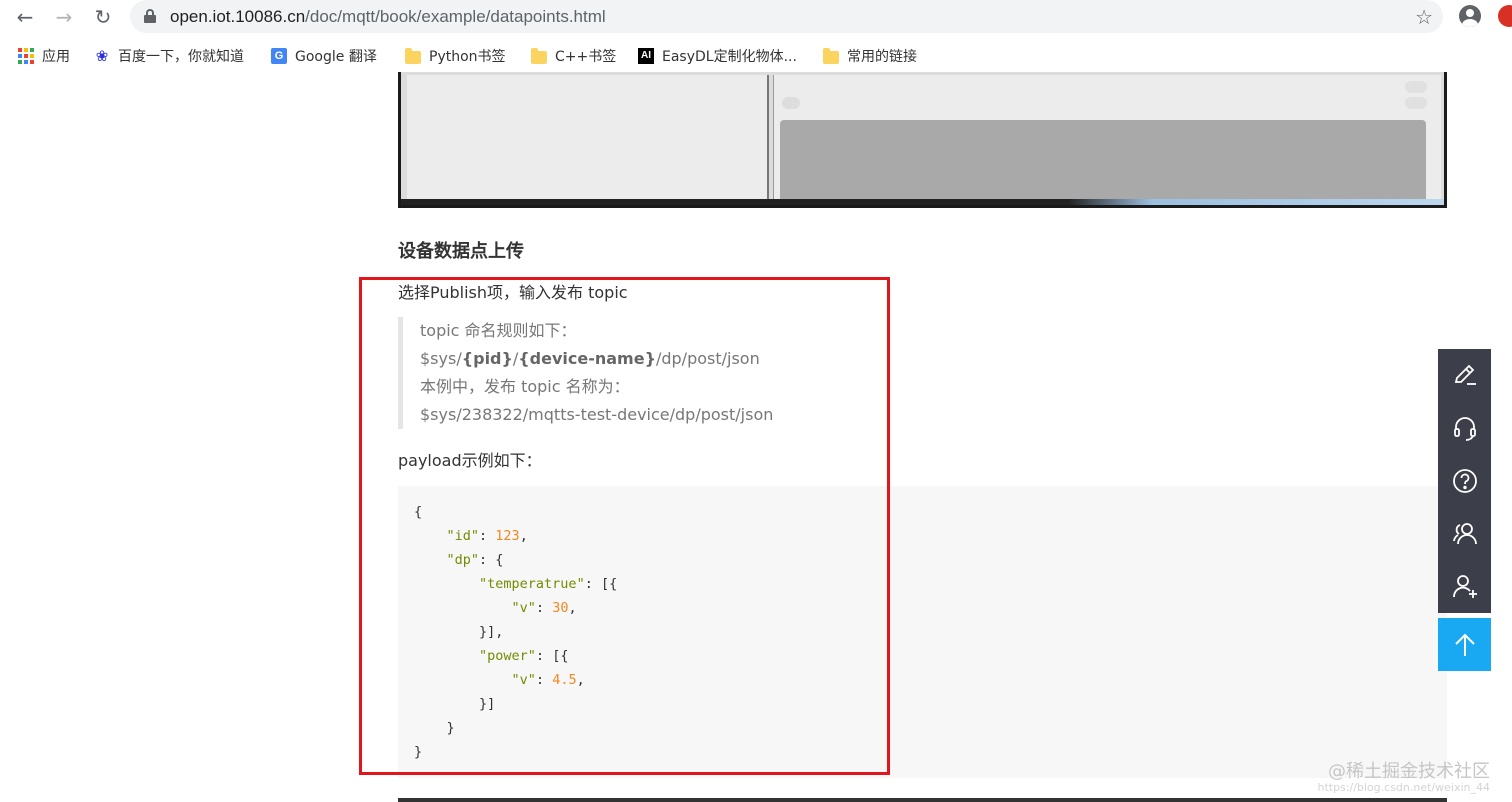  Describe the element at coordinates (470, 460) in the screenshot. I see `payload-label: payload示例如下：` at that location.